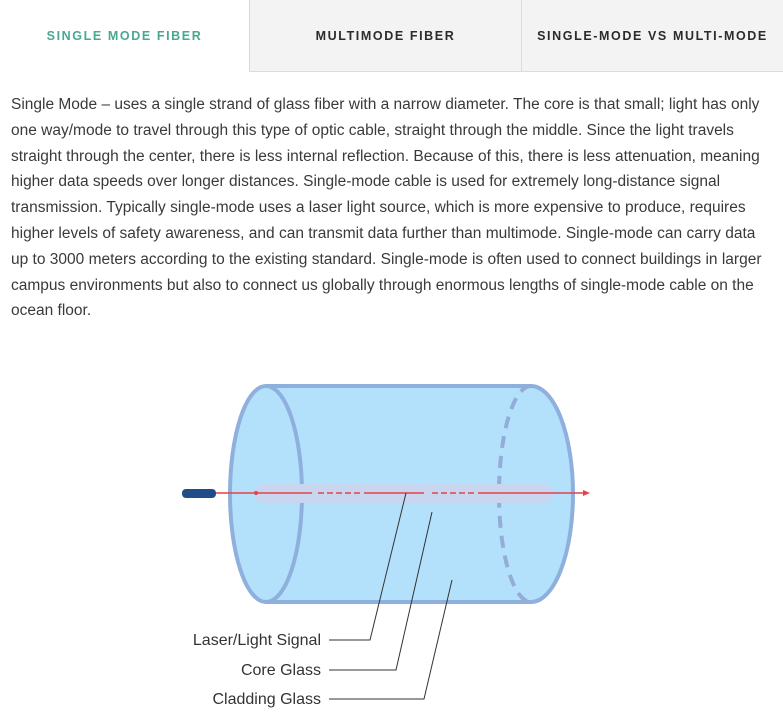 This screenshot has height=719, width=783. What do you see at coordinates (267, 699) in the screenshot?
I see `label-cladding-glass: Cladding Glass` at bounding box center [267, 699].